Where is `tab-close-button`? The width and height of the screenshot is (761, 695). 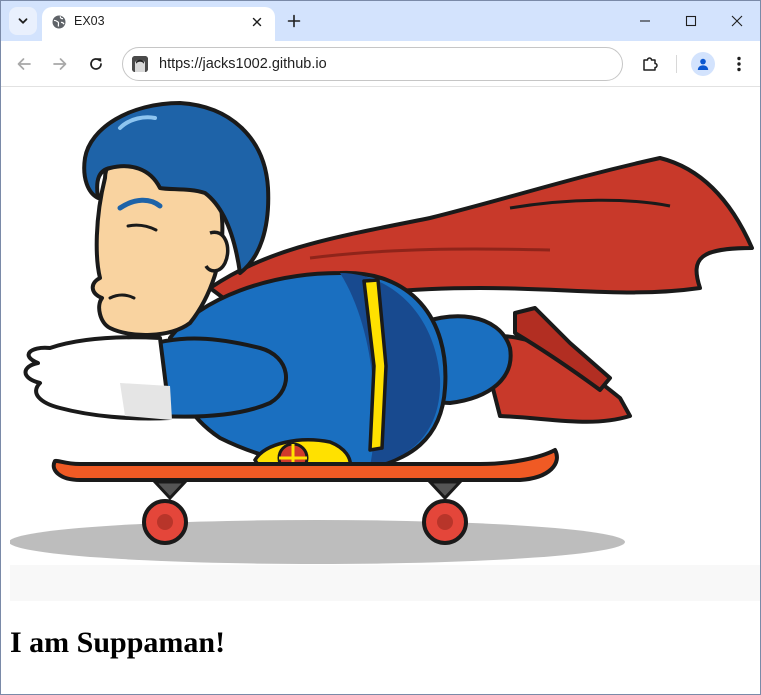
tab-close-button is located at coordinates (257, 22).